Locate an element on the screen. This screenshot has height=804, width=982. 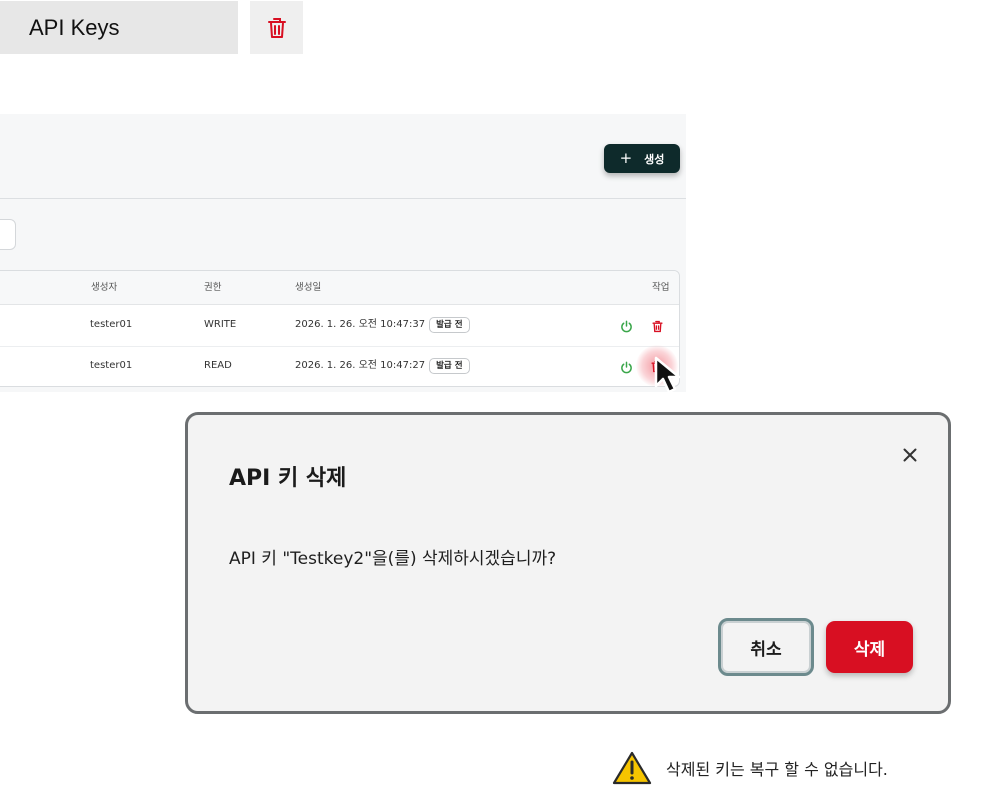
confirm-delete-button: 삭제 is located at coordinates (869, 647).